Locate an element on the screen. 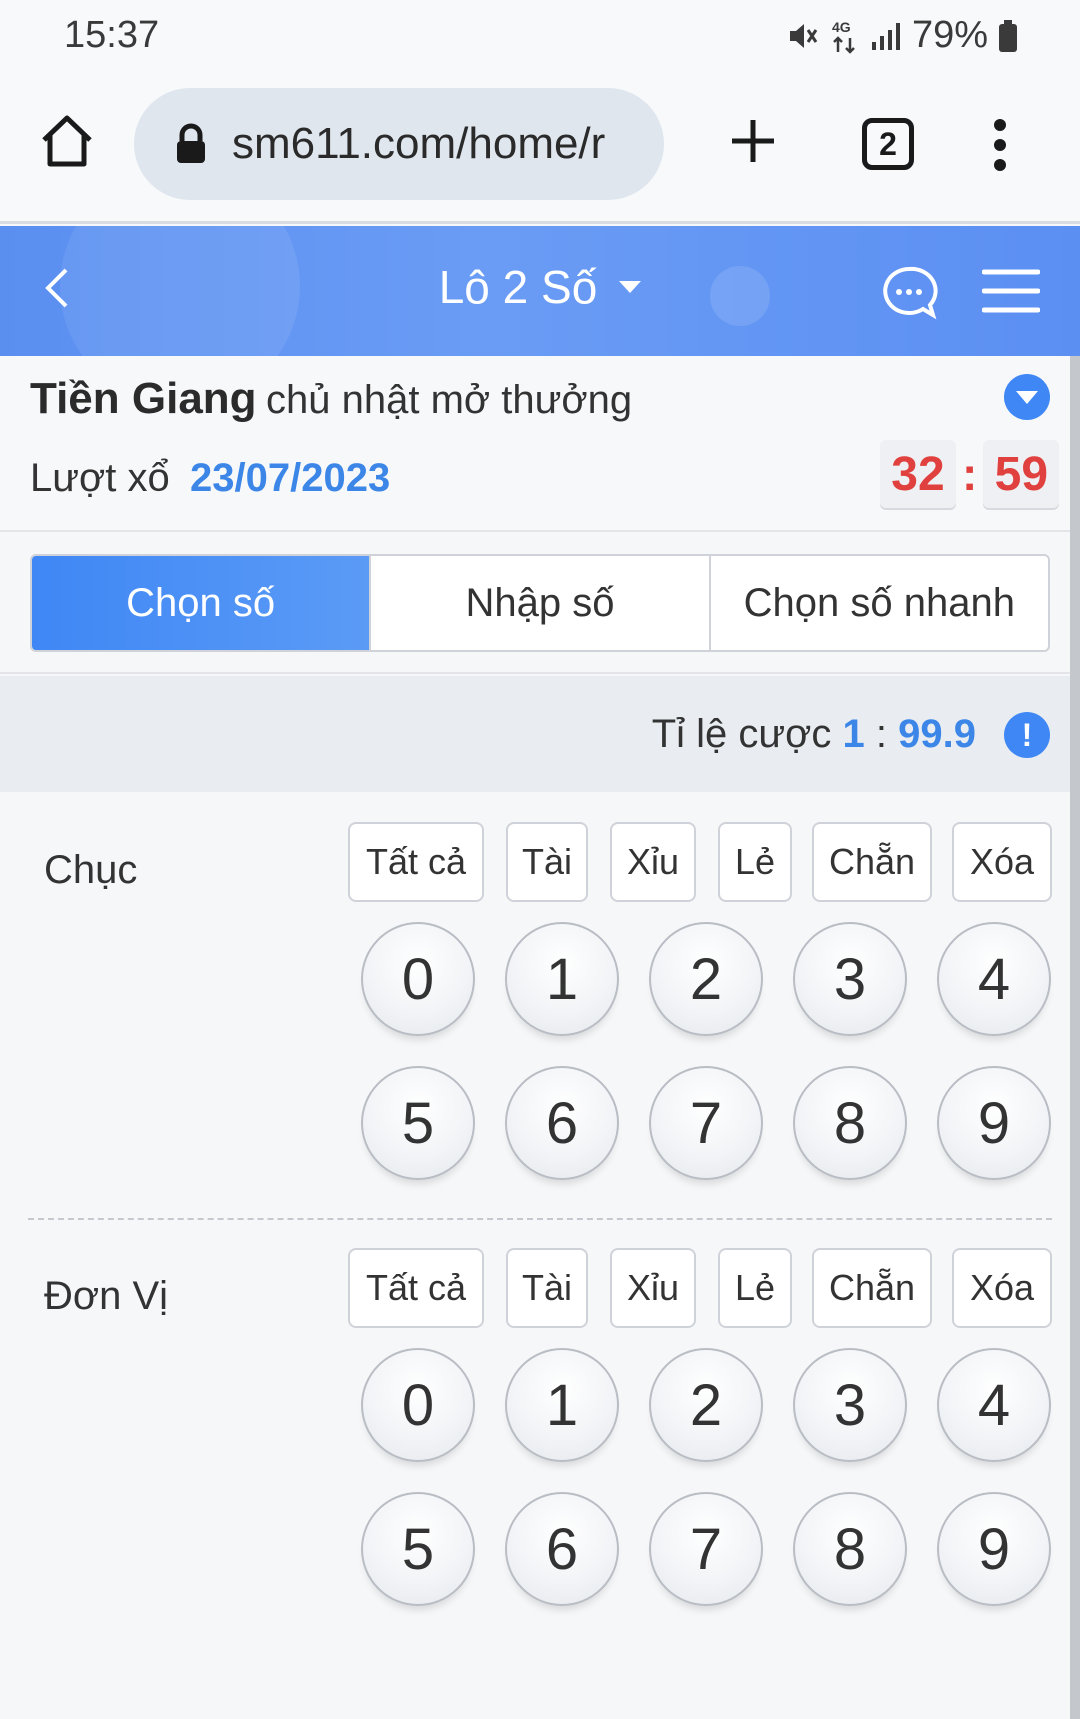 The width and height of the screenshot is (1080, 1719). countdown-minutes: 32 is located at coordinates (918, 474).